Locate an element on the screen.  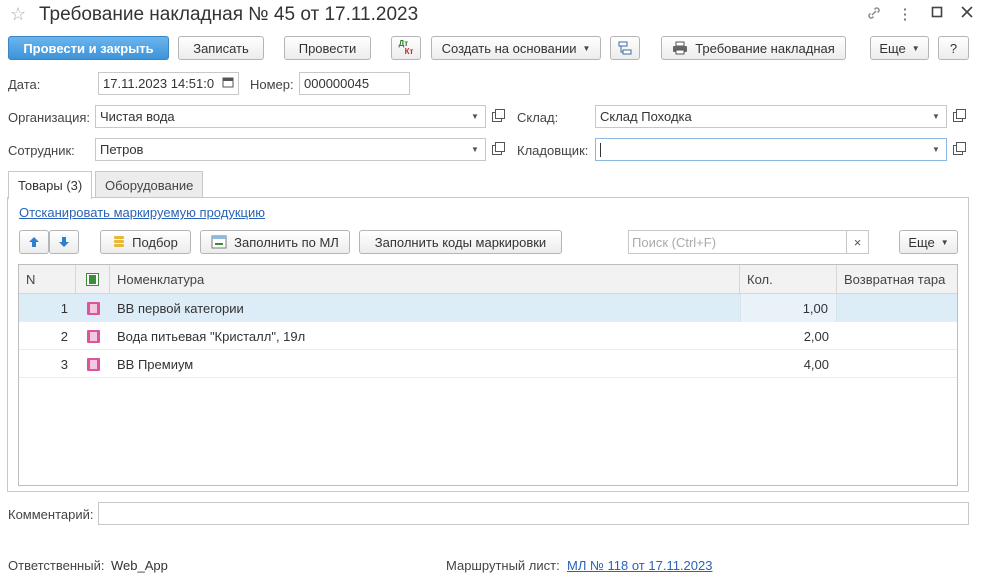
row-nomenclature: Вода питьевая "Кристалл", 19л is located at coordinates (211, 336).